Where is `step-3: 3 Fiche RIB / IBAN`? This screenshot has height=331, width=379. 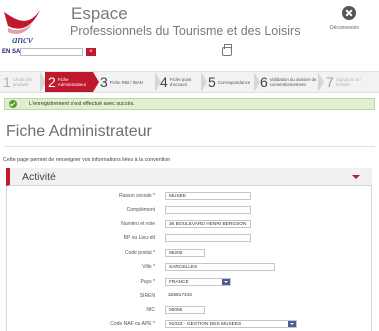 step-3: 3 Fiche RIB / IBAN is located at coordinates (128, 82).